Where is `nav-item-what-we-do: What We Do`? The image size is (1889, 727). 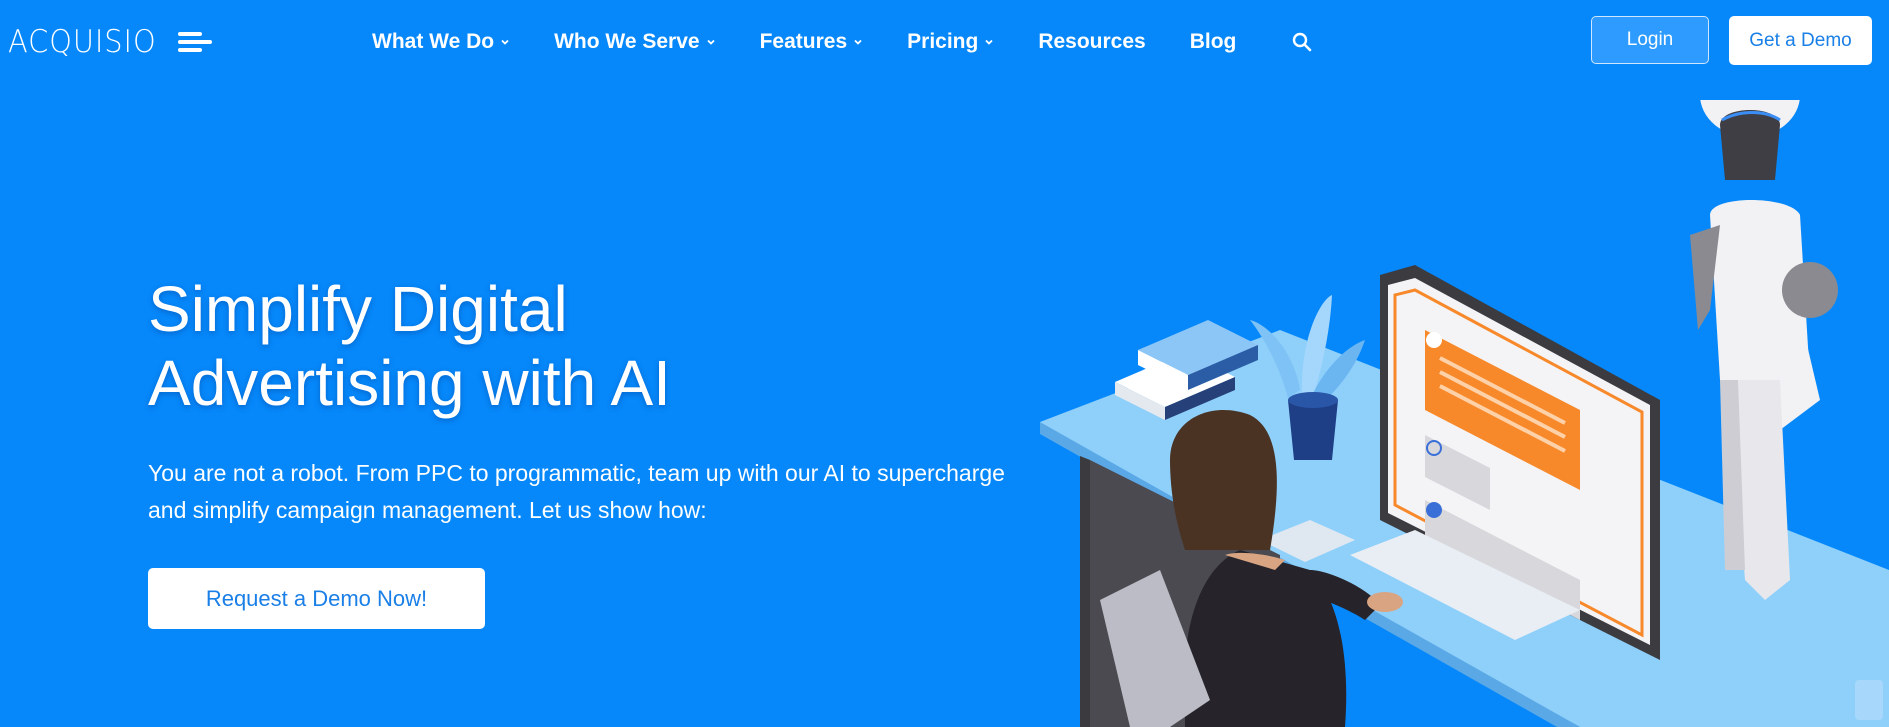 nav-item-what-we-do: What We Do is located at coordinates (441, 42).